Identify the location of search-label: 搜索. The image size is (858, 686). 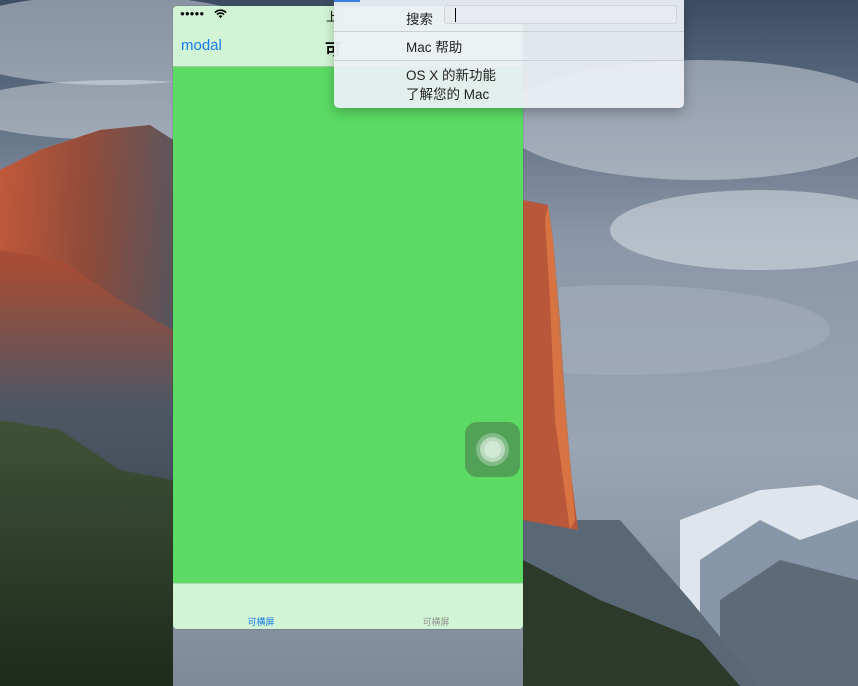
(419, 19).